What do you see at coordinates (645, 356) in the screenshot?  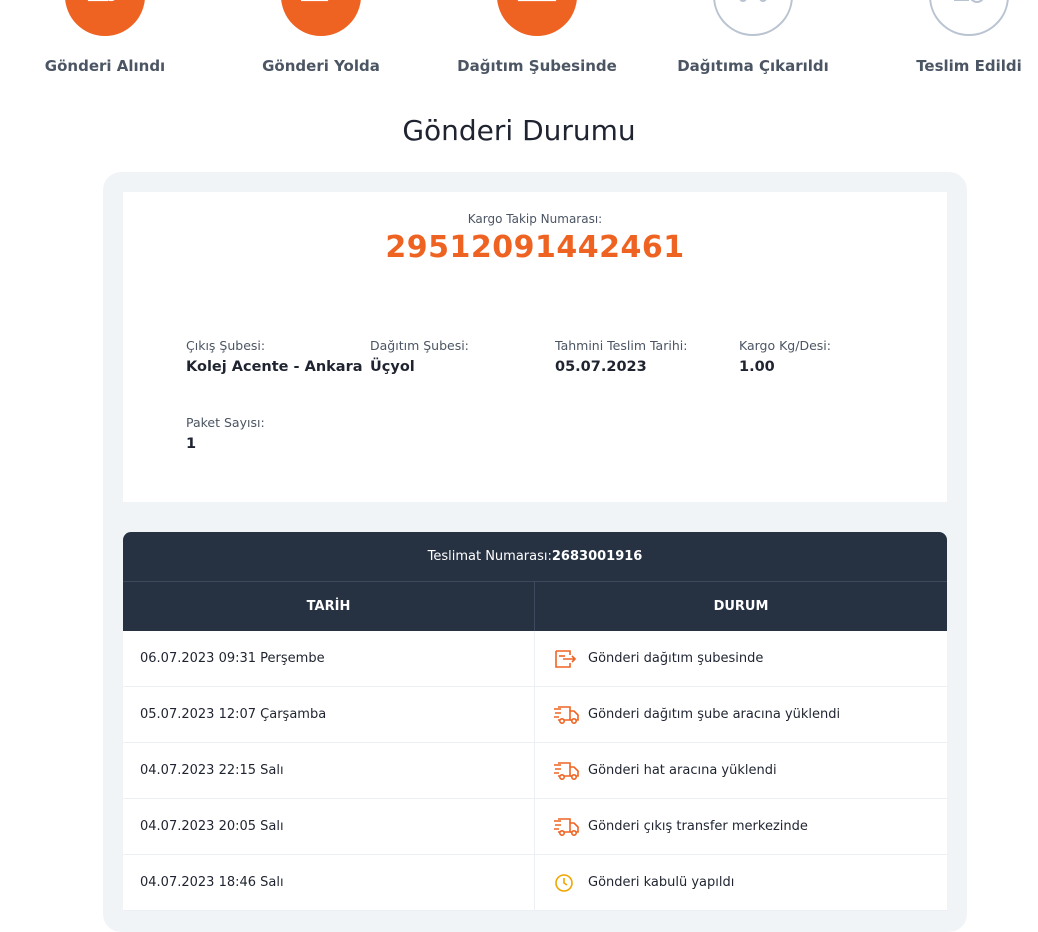 I see `estimated-delivery-field: Tahmini Teslim Tarihi: 05.07.2023` at bounding box center [645, 356].